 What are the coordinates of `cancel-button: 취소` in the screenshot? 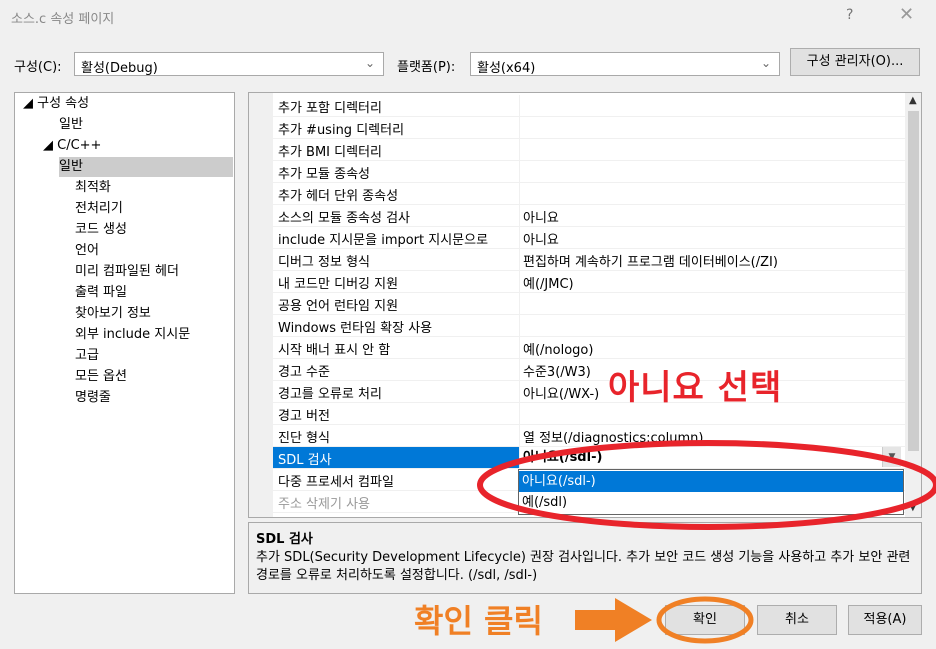 It's located at (797, 620).